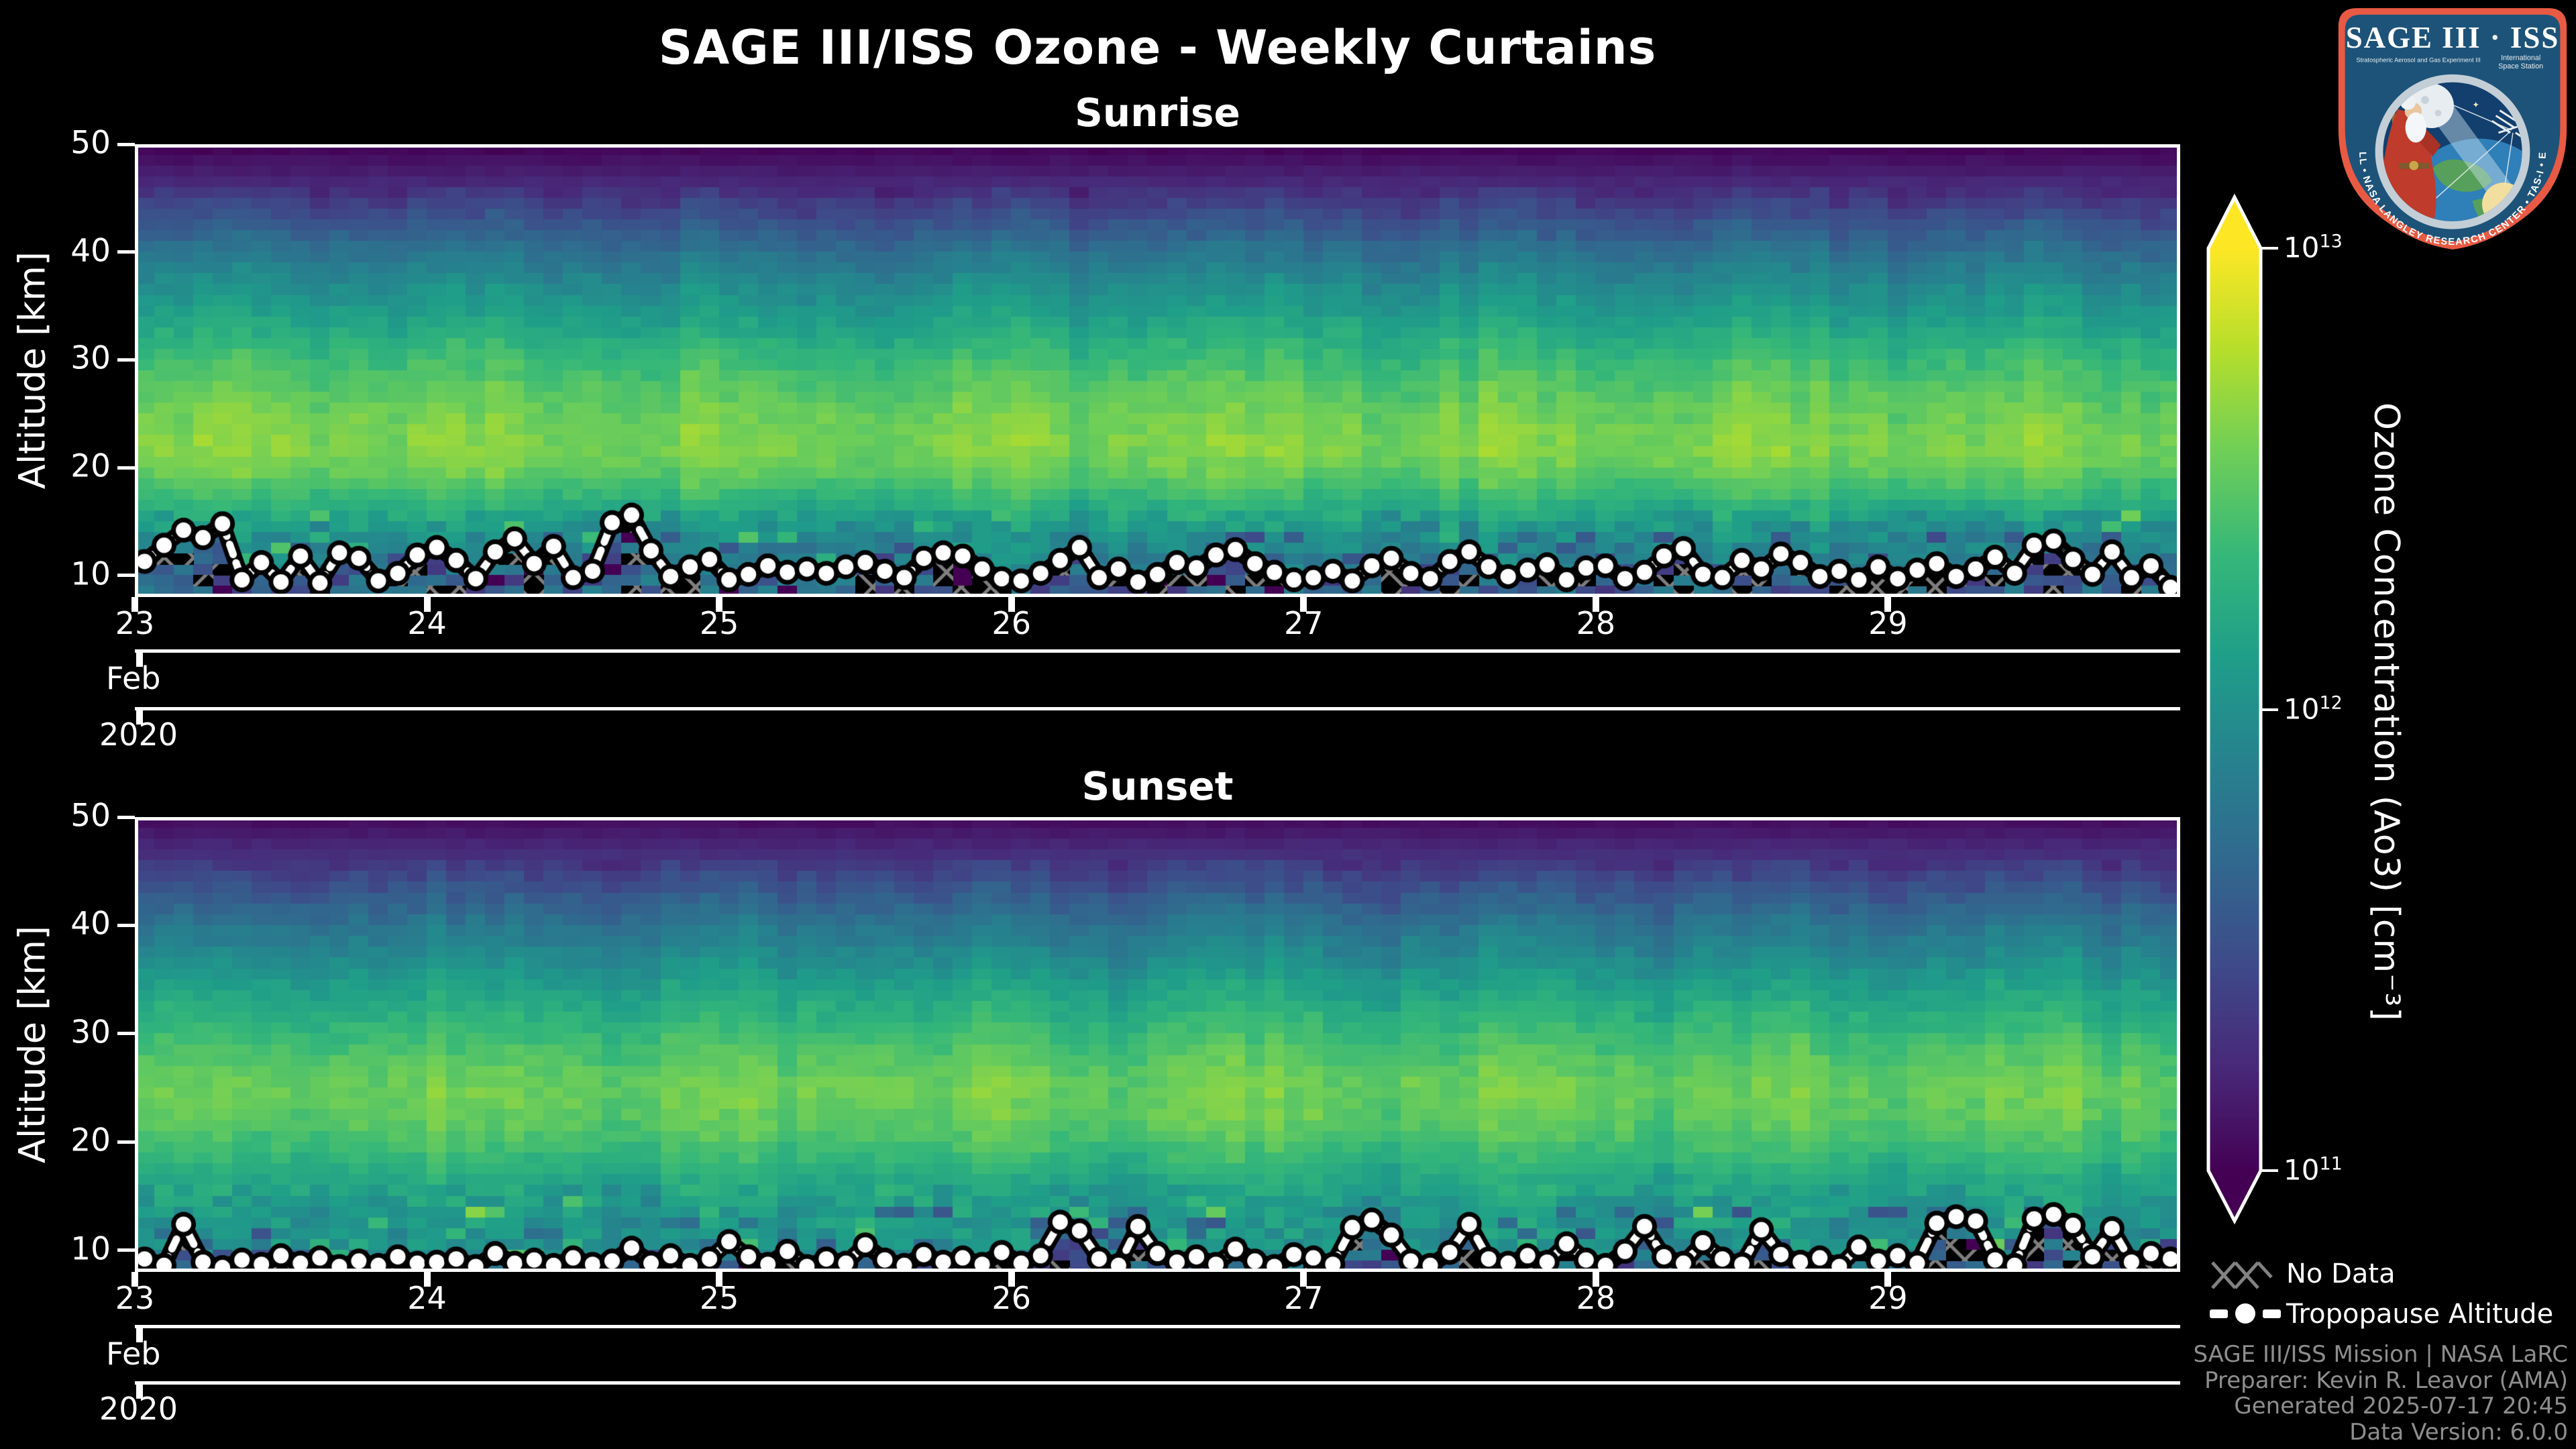 Image resolution: width=2576 pixels, height=1449 pixels. Describe the element at coordinates (2242, 1275) in the screenshot. I see `no-data-hatch-icon` at that location.